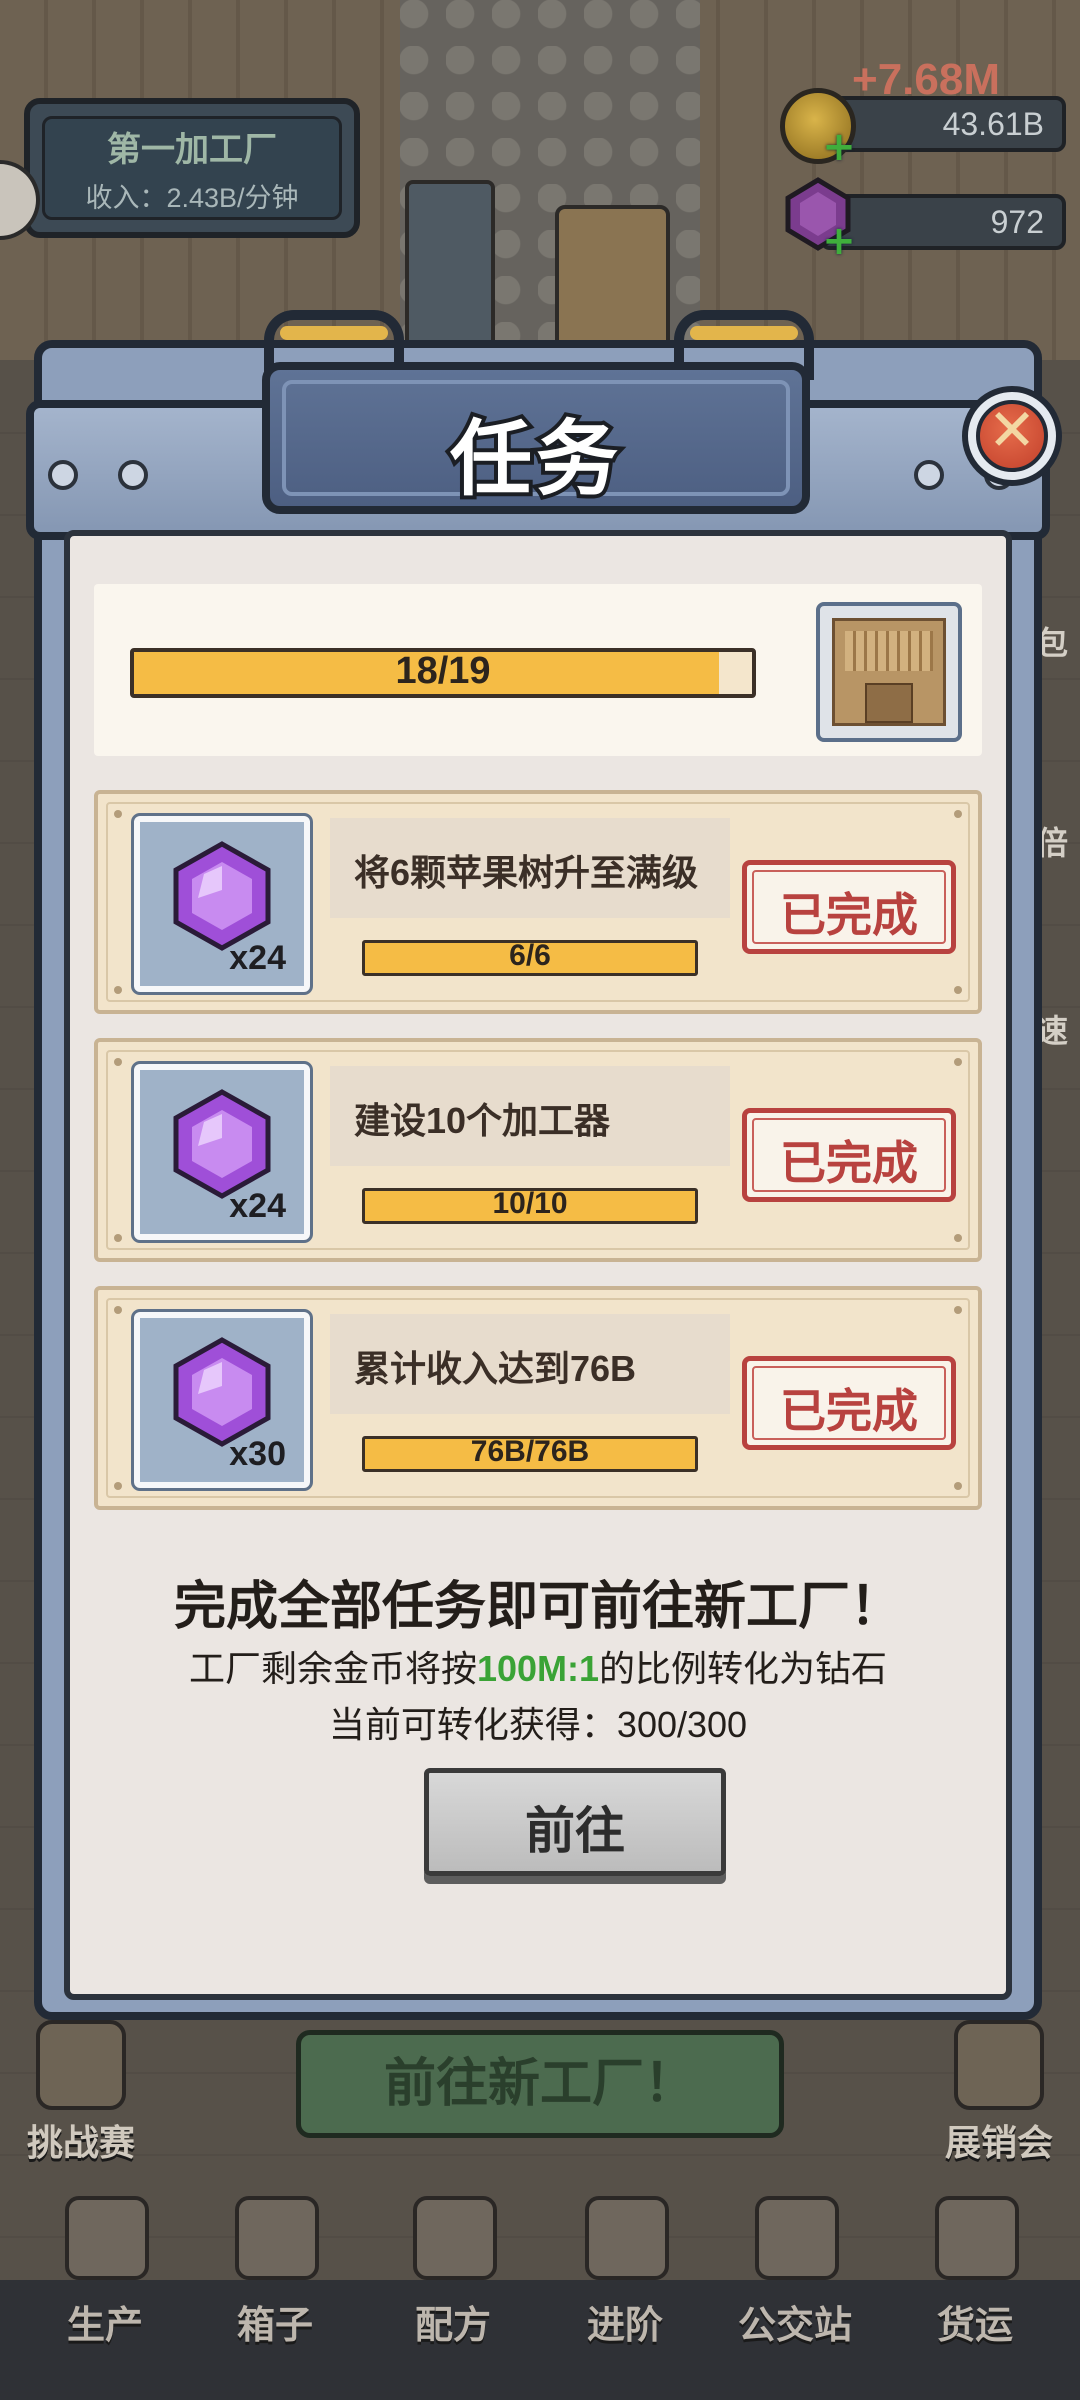 The image size is (1080, 2400). What do you see at coordinates (889, 672) in the screenshot?
I see `factory-building-icon` at bounding box center [889, 672].